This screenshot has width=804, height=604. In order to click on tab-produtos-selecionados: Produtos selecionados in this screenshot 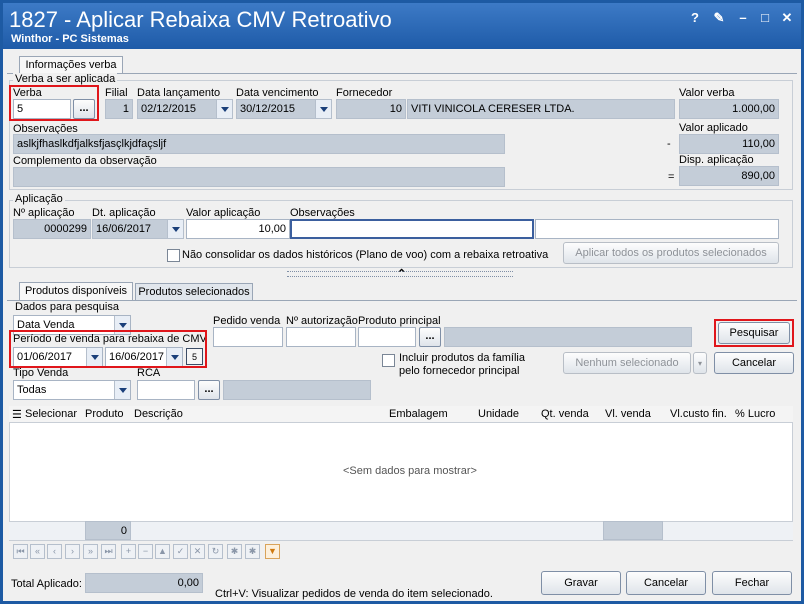, I will do `click(194, 292)`.